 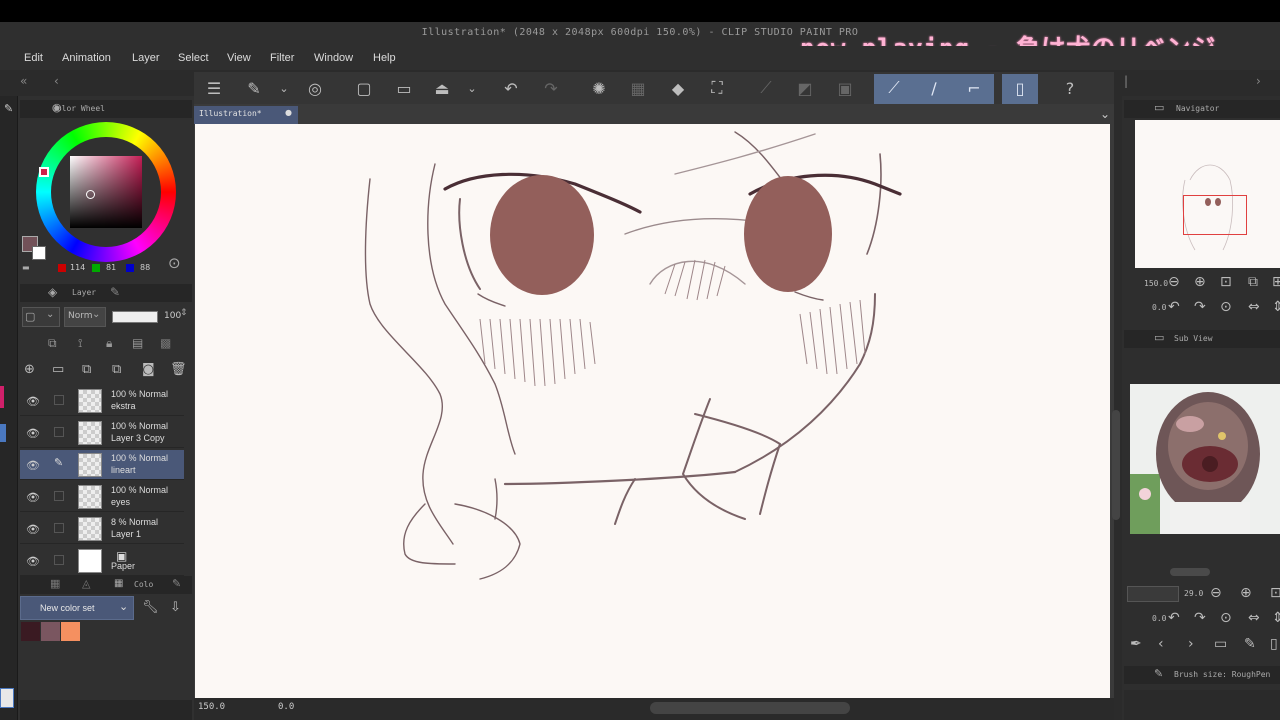 I want to click on brush-icon: ∕, so click(x=934, y=88).